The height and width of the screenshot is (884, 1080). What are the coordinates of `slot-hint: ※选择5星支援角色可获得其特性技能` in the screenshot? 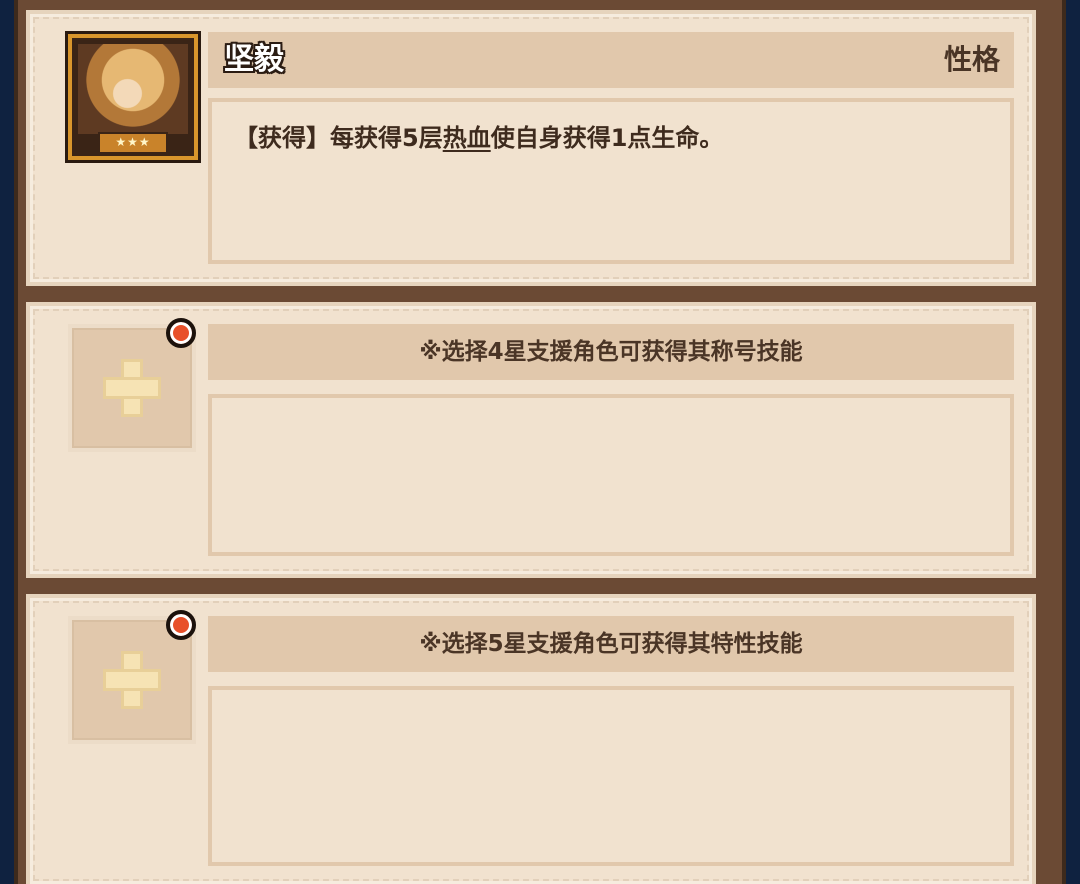 It's located at (611, 644).